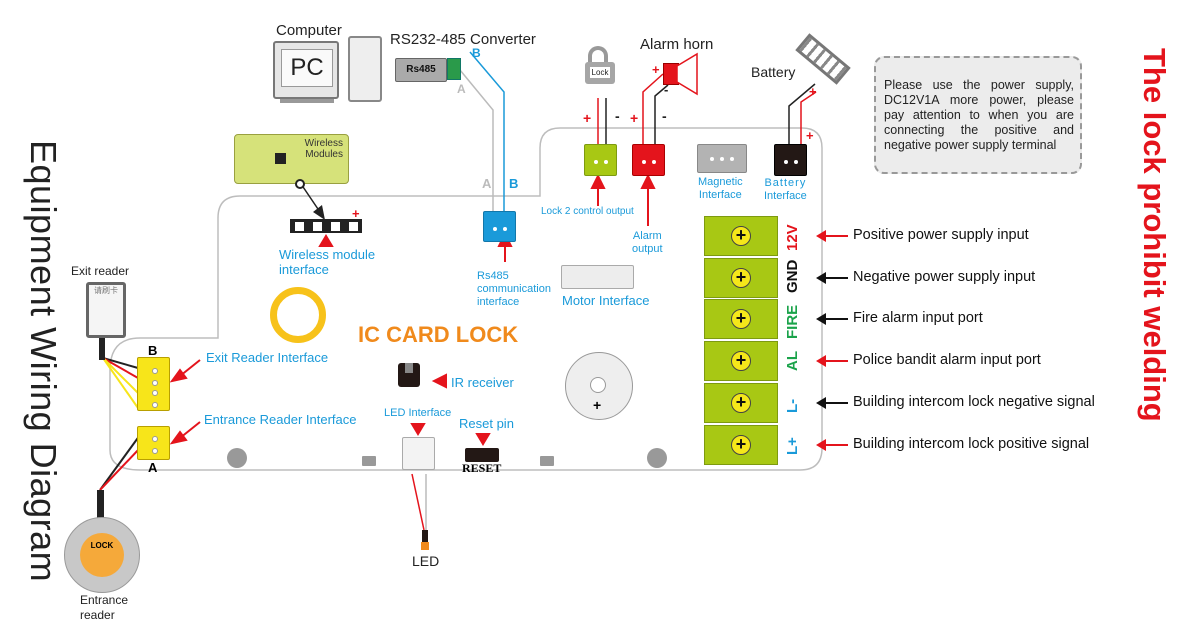  What do you see at coordinates (499, 226) in the screenshot?
I see `rs485-interface` at bounding box center [499, 226].